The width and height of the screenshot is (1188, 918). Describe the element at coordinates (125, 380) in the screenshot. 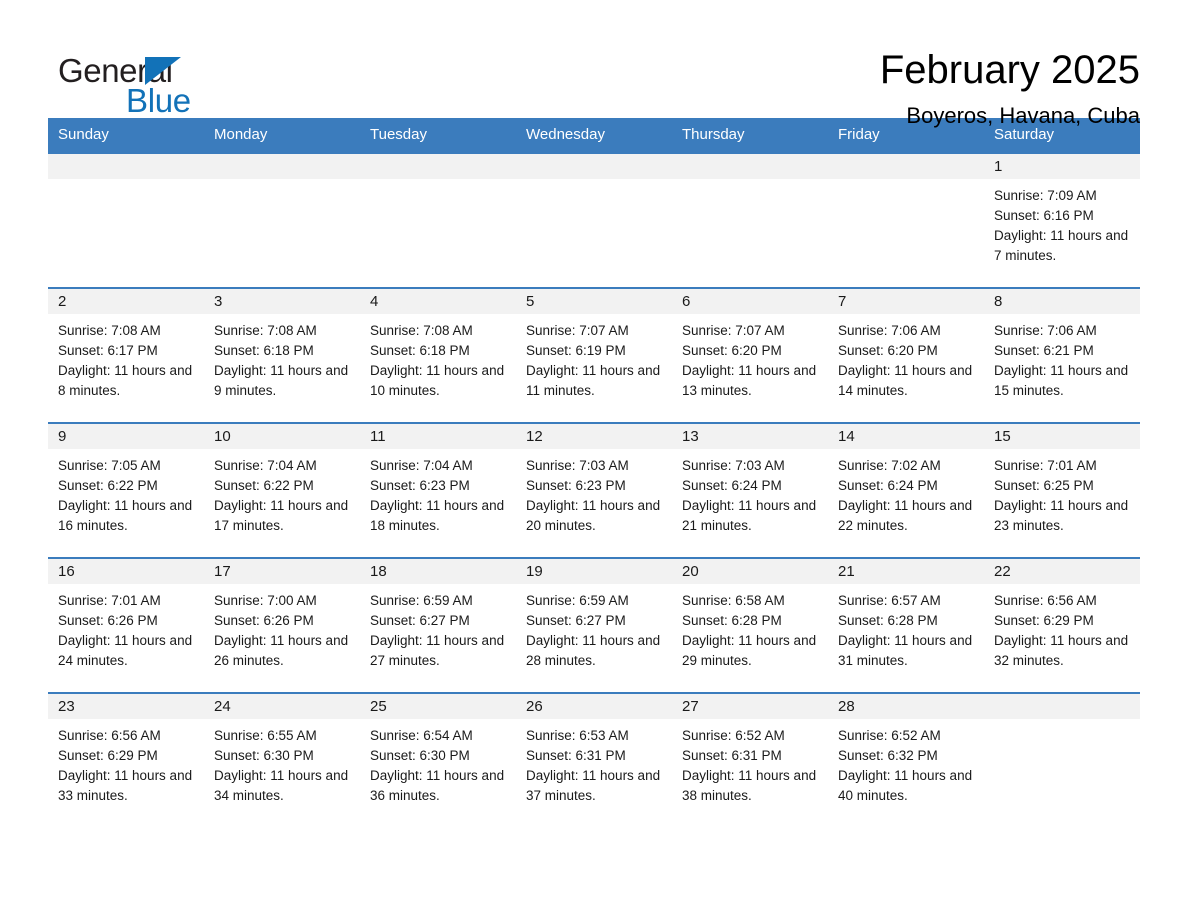

I see `daylight-text: Daylight: 11 hours and 8 minutes.` at that location.